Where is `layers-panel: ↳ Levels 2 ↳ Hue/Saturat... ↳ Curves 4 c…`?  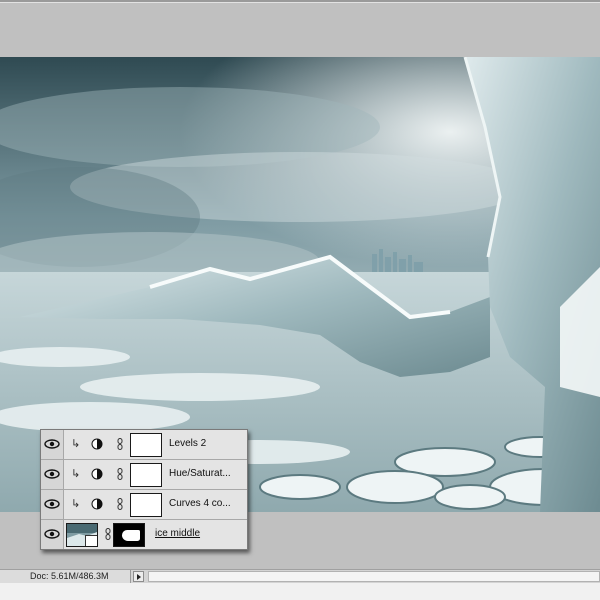
layers-panel: ↳ Levels 2 ↳ Hue/Saturat... ↳ Curves 4 c… is located at coordinates (144, 489).